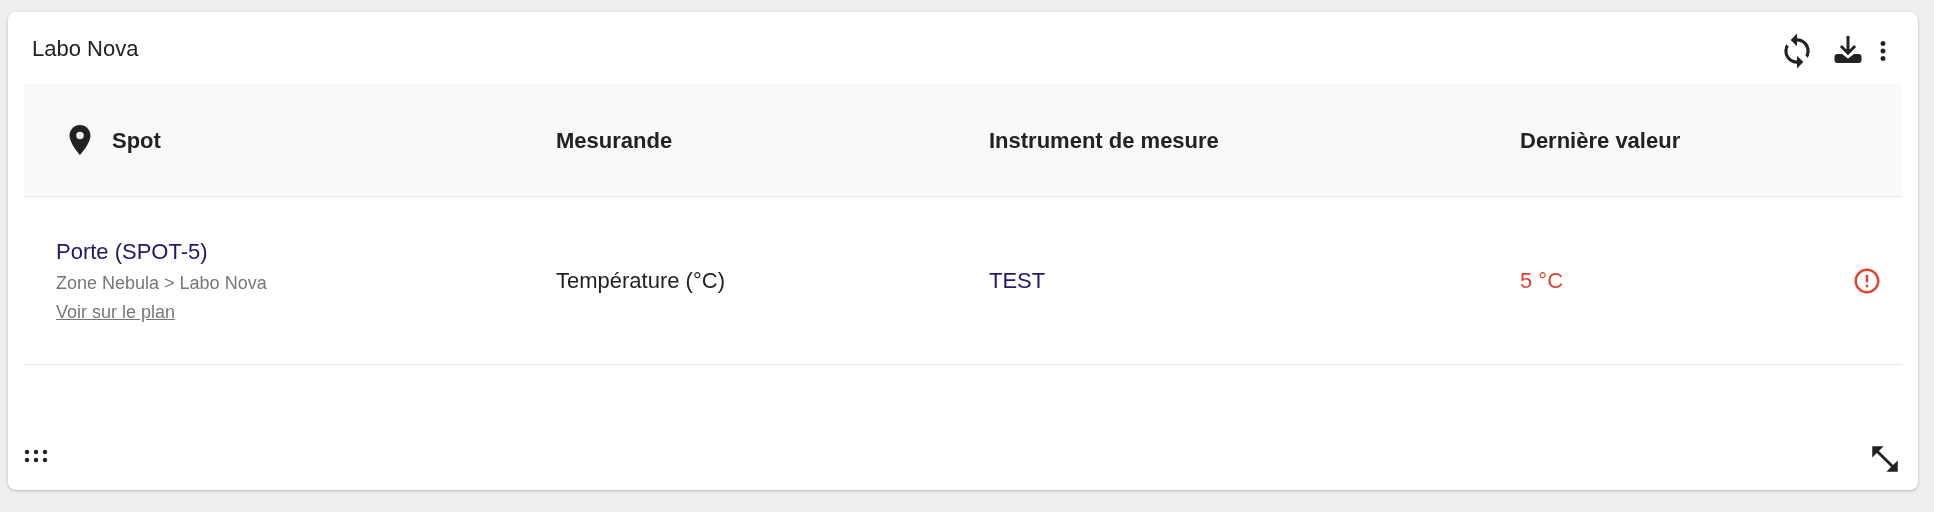 The height and width of the screenshot is (512, 1934). Describe the element at coordinates (614, 140) in the screenshot. I see `column-header: Mesurande` at that location.